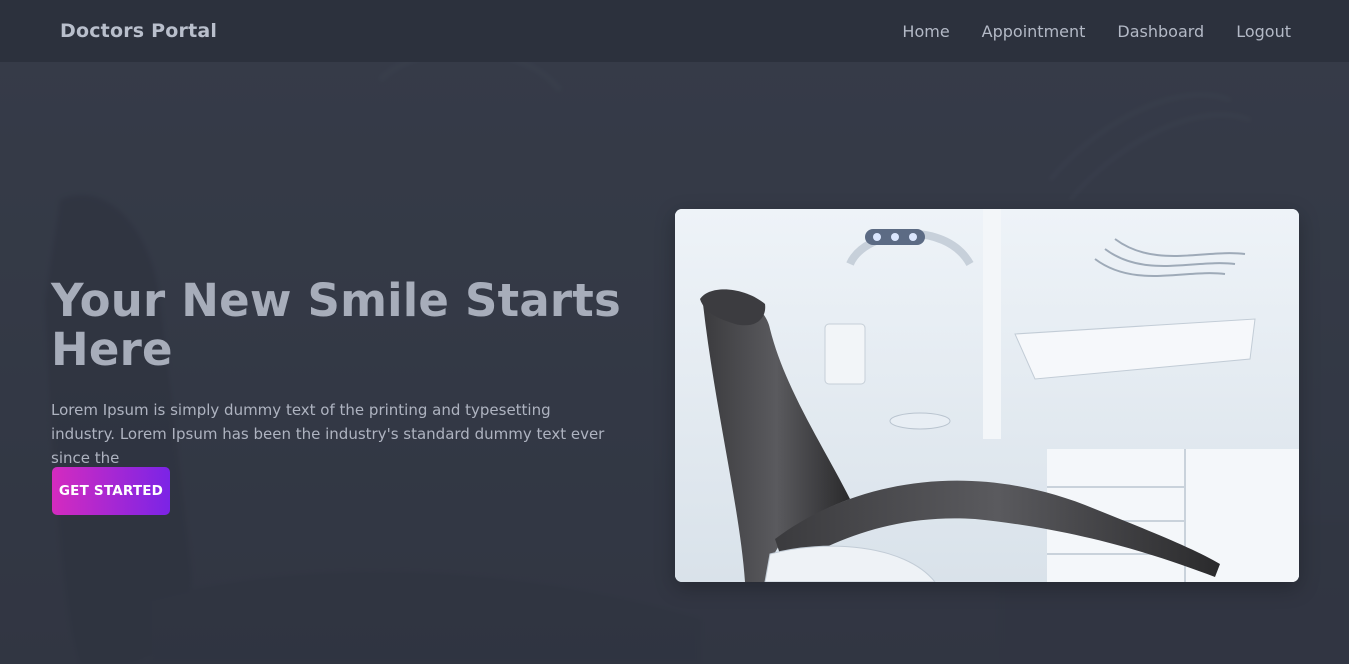 The width and height of the screenshot is (1349, 664). What do you see at coordinates (1160, 31) in the screenshot?
I see `nav-link-dashboard: Dashboard` at bounding box center [1160, 31].